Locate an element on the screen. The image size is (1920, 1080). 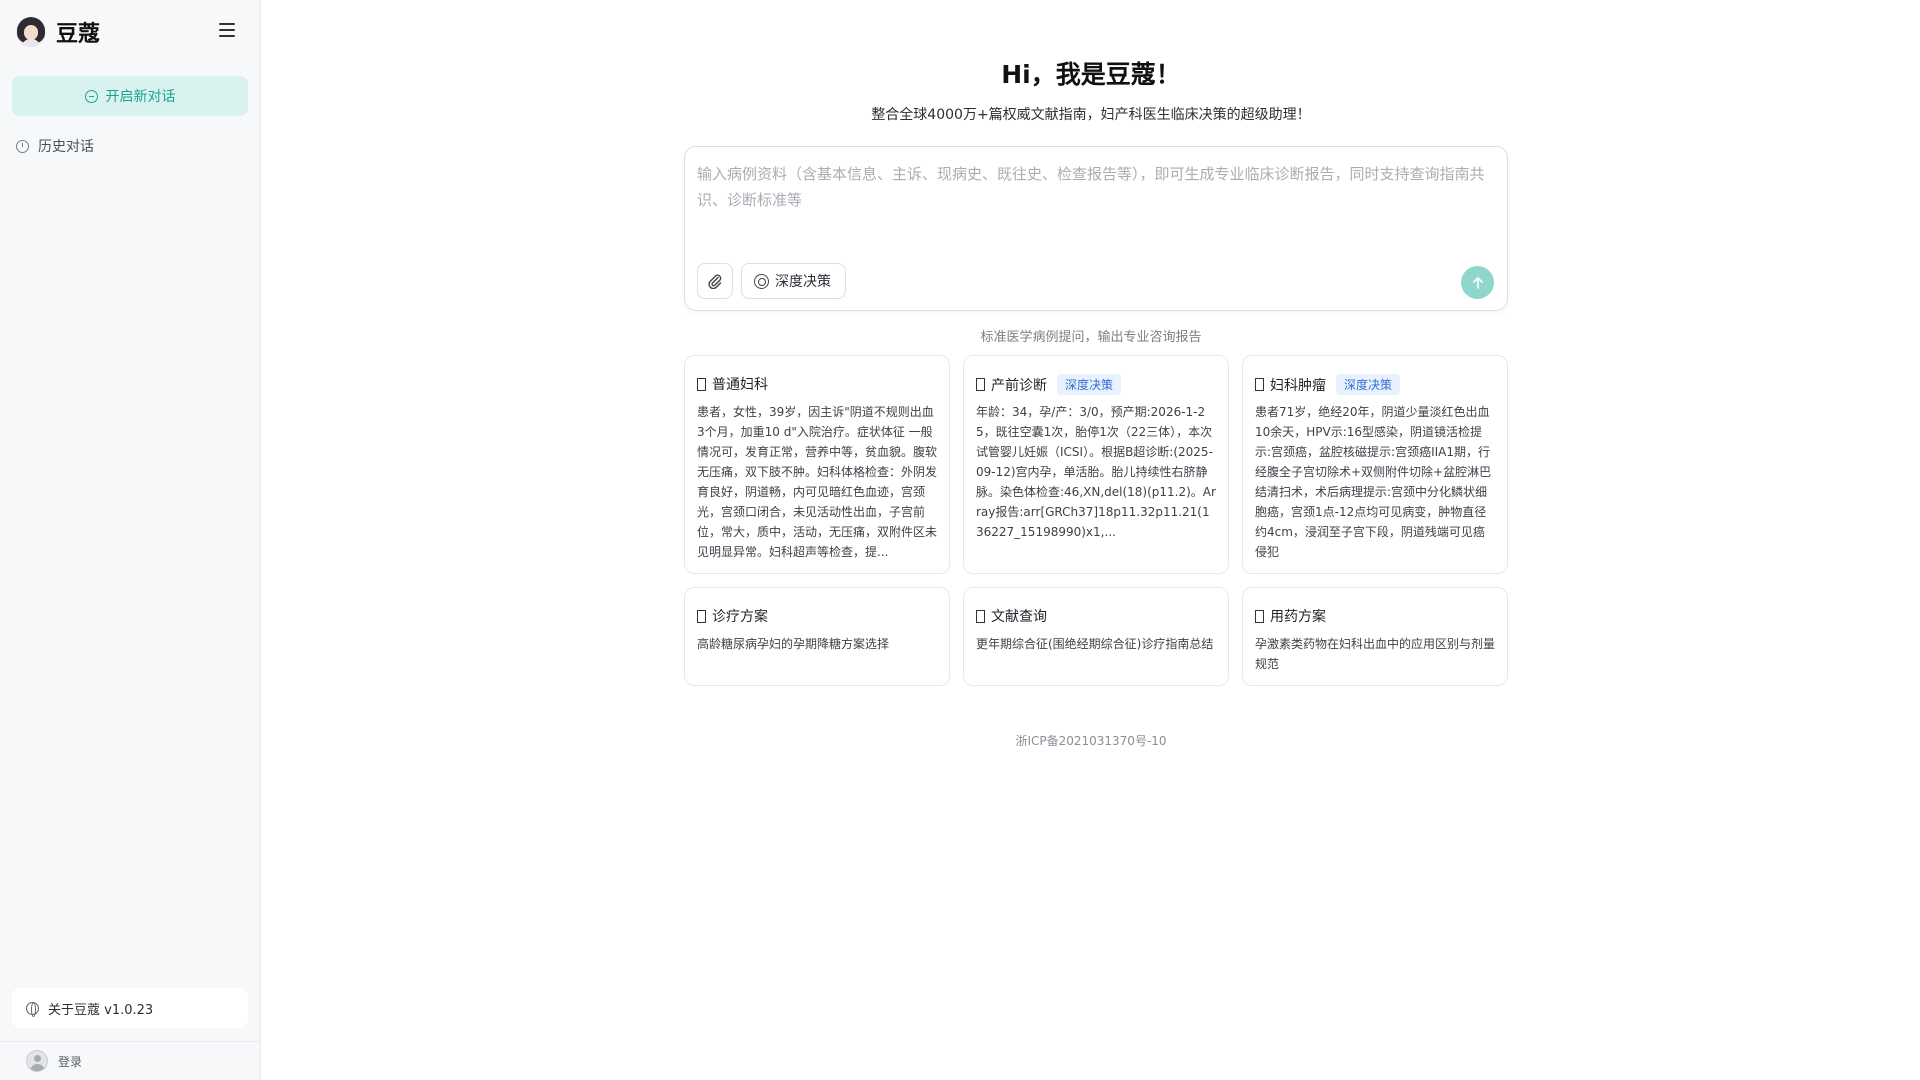
history-label: 历史对话 is located at coordinates (66, 147).